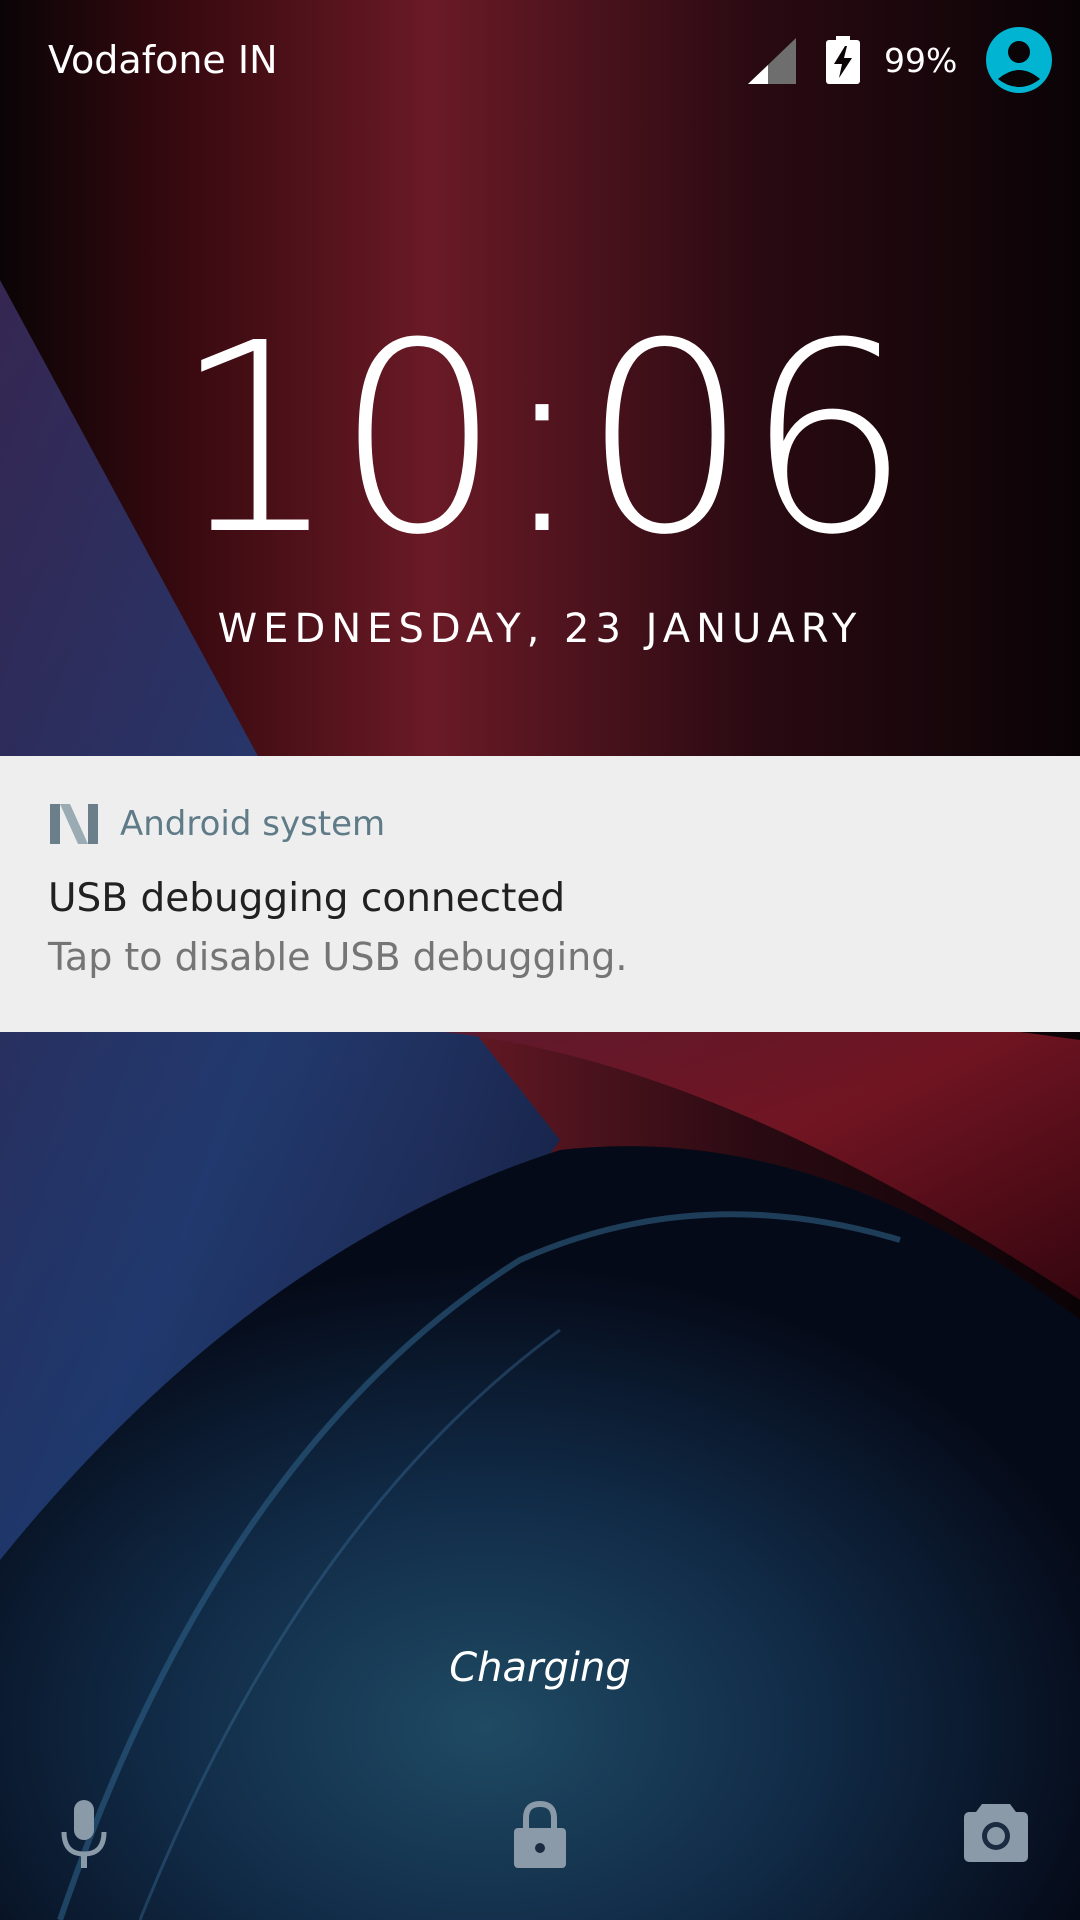 This screenshot has width=1080, height=1920. I want to click on notification-app-name: Android system, so click(253, 824).